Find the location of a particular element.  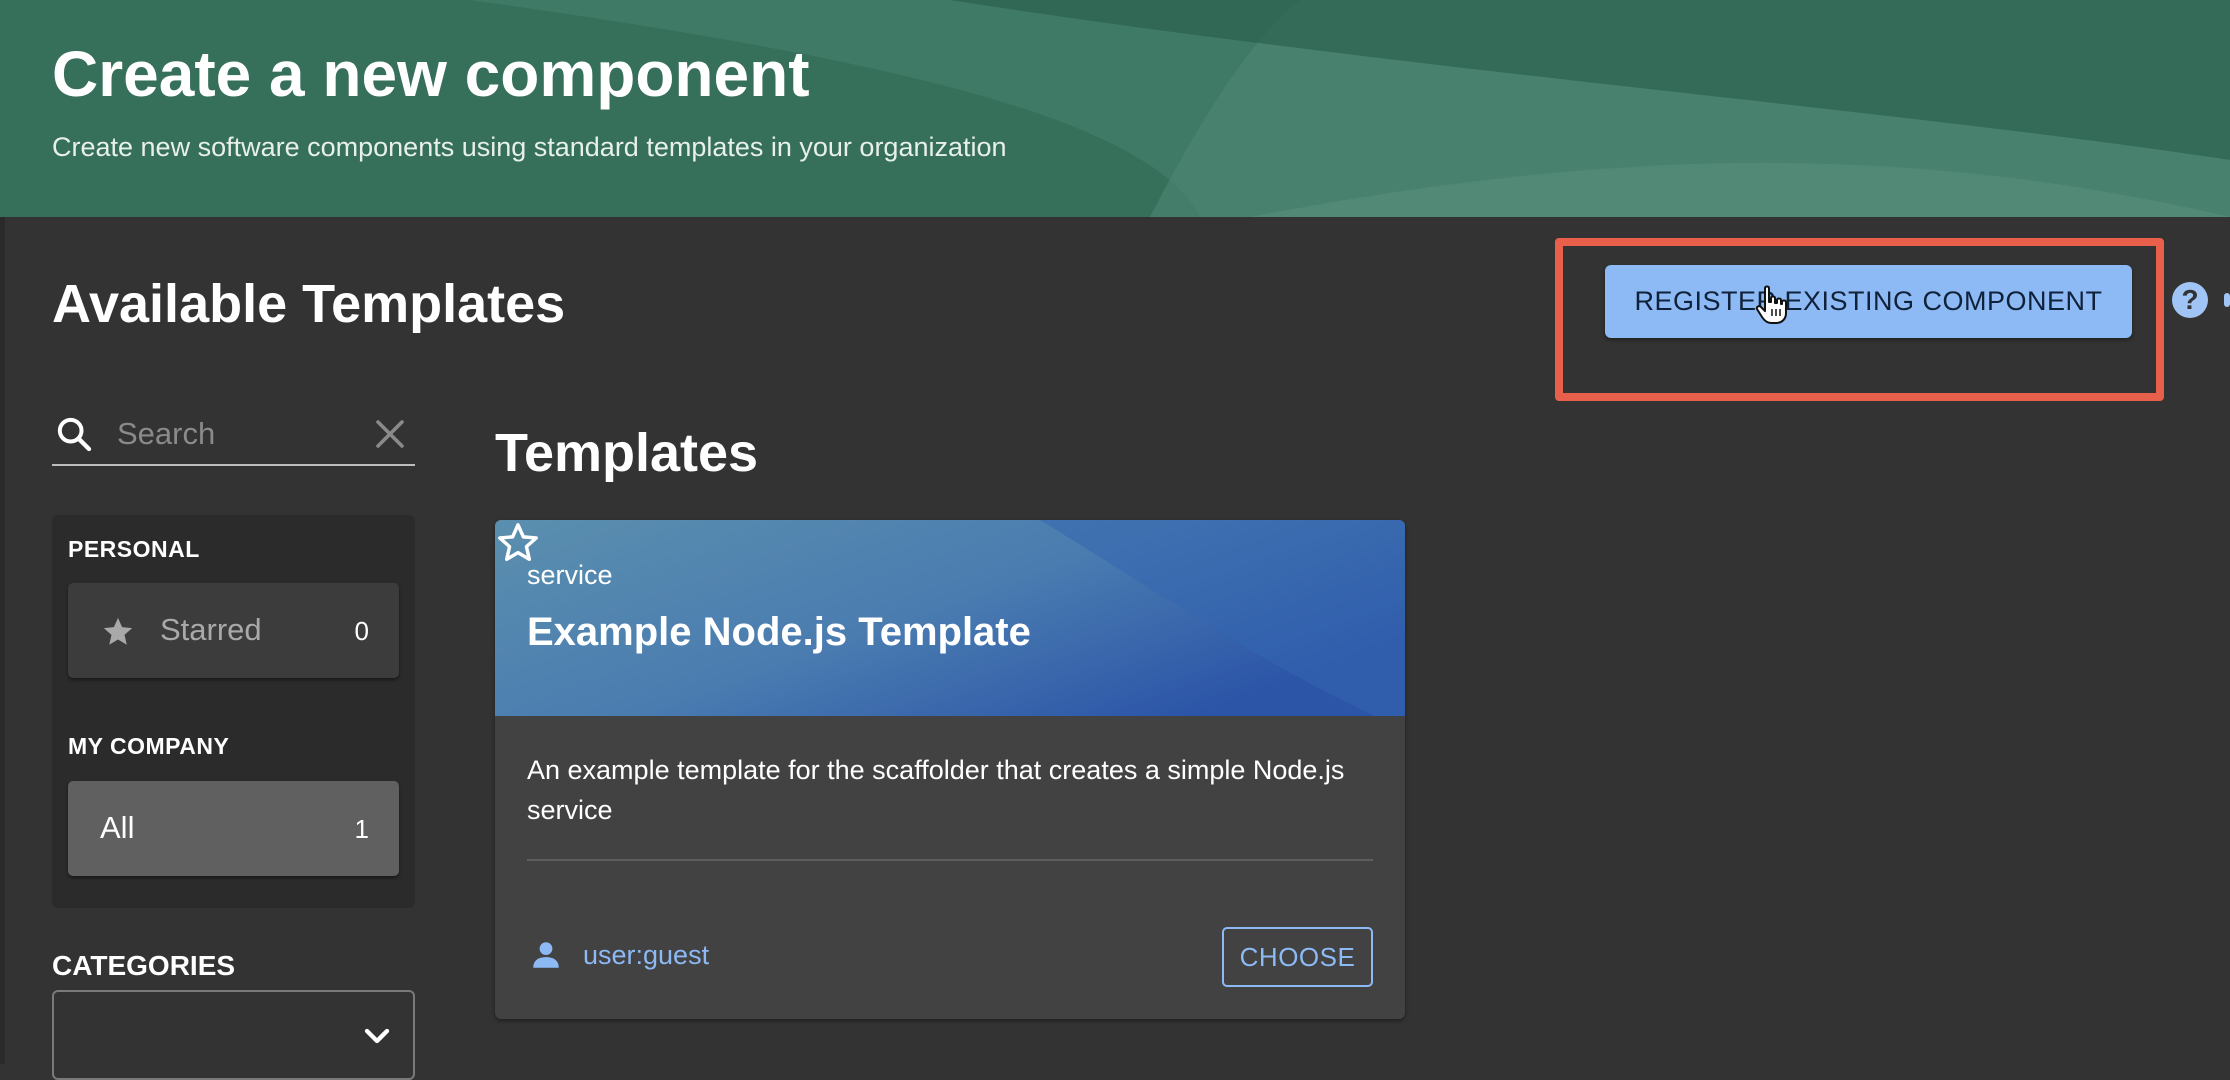

templates-heading: Templates is located at coordinates (627, 453).